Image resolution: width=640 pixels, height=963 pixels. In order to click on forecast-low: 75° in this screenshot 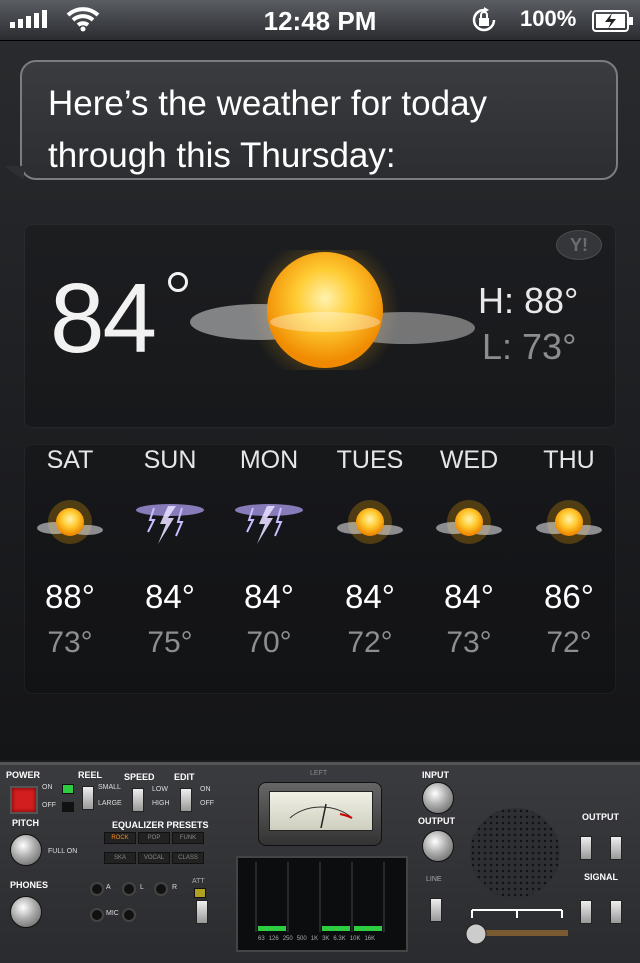, I will do `click(170, 642)`.